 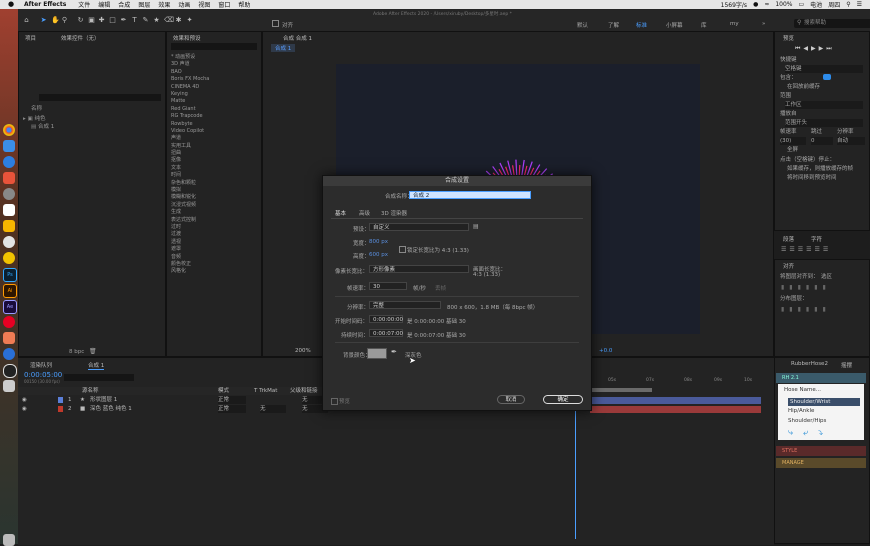 I want to click on calendar-icon, so click(x=9, y=210).